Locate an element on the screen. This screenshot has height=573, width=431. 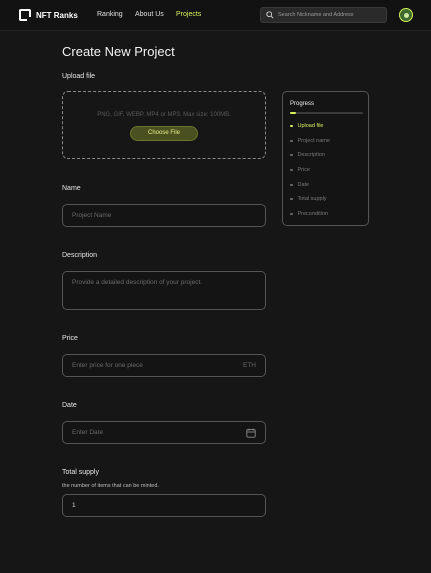
total-supply-label: Total supply is located at coordinates (80, 472).